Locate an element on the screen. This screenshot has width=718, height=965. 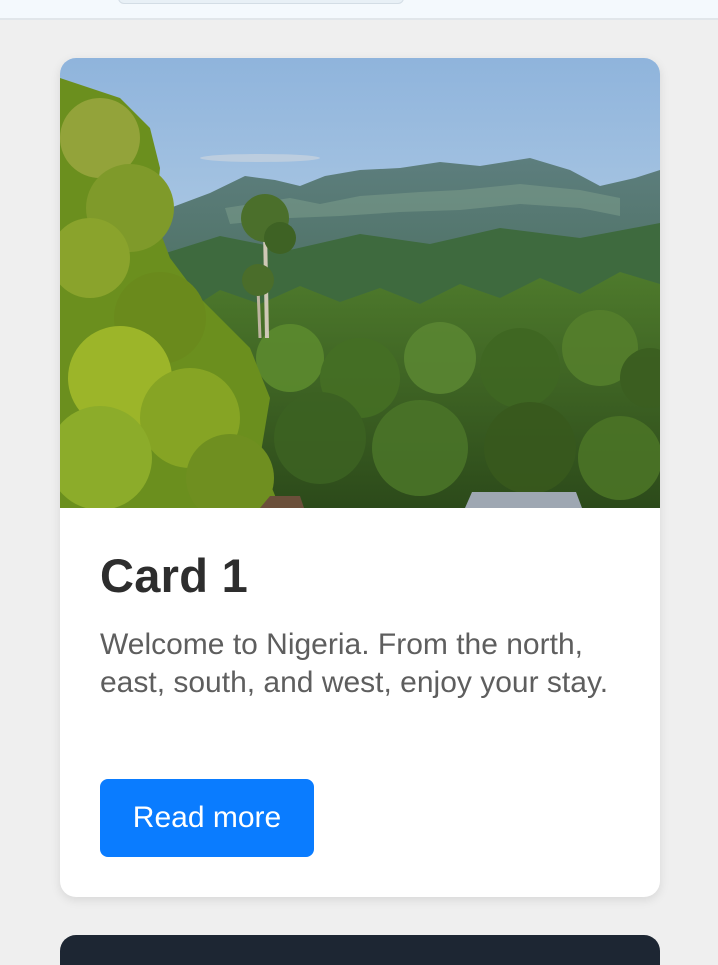
card-title: Card 1 is located at coordinates (174, 575).